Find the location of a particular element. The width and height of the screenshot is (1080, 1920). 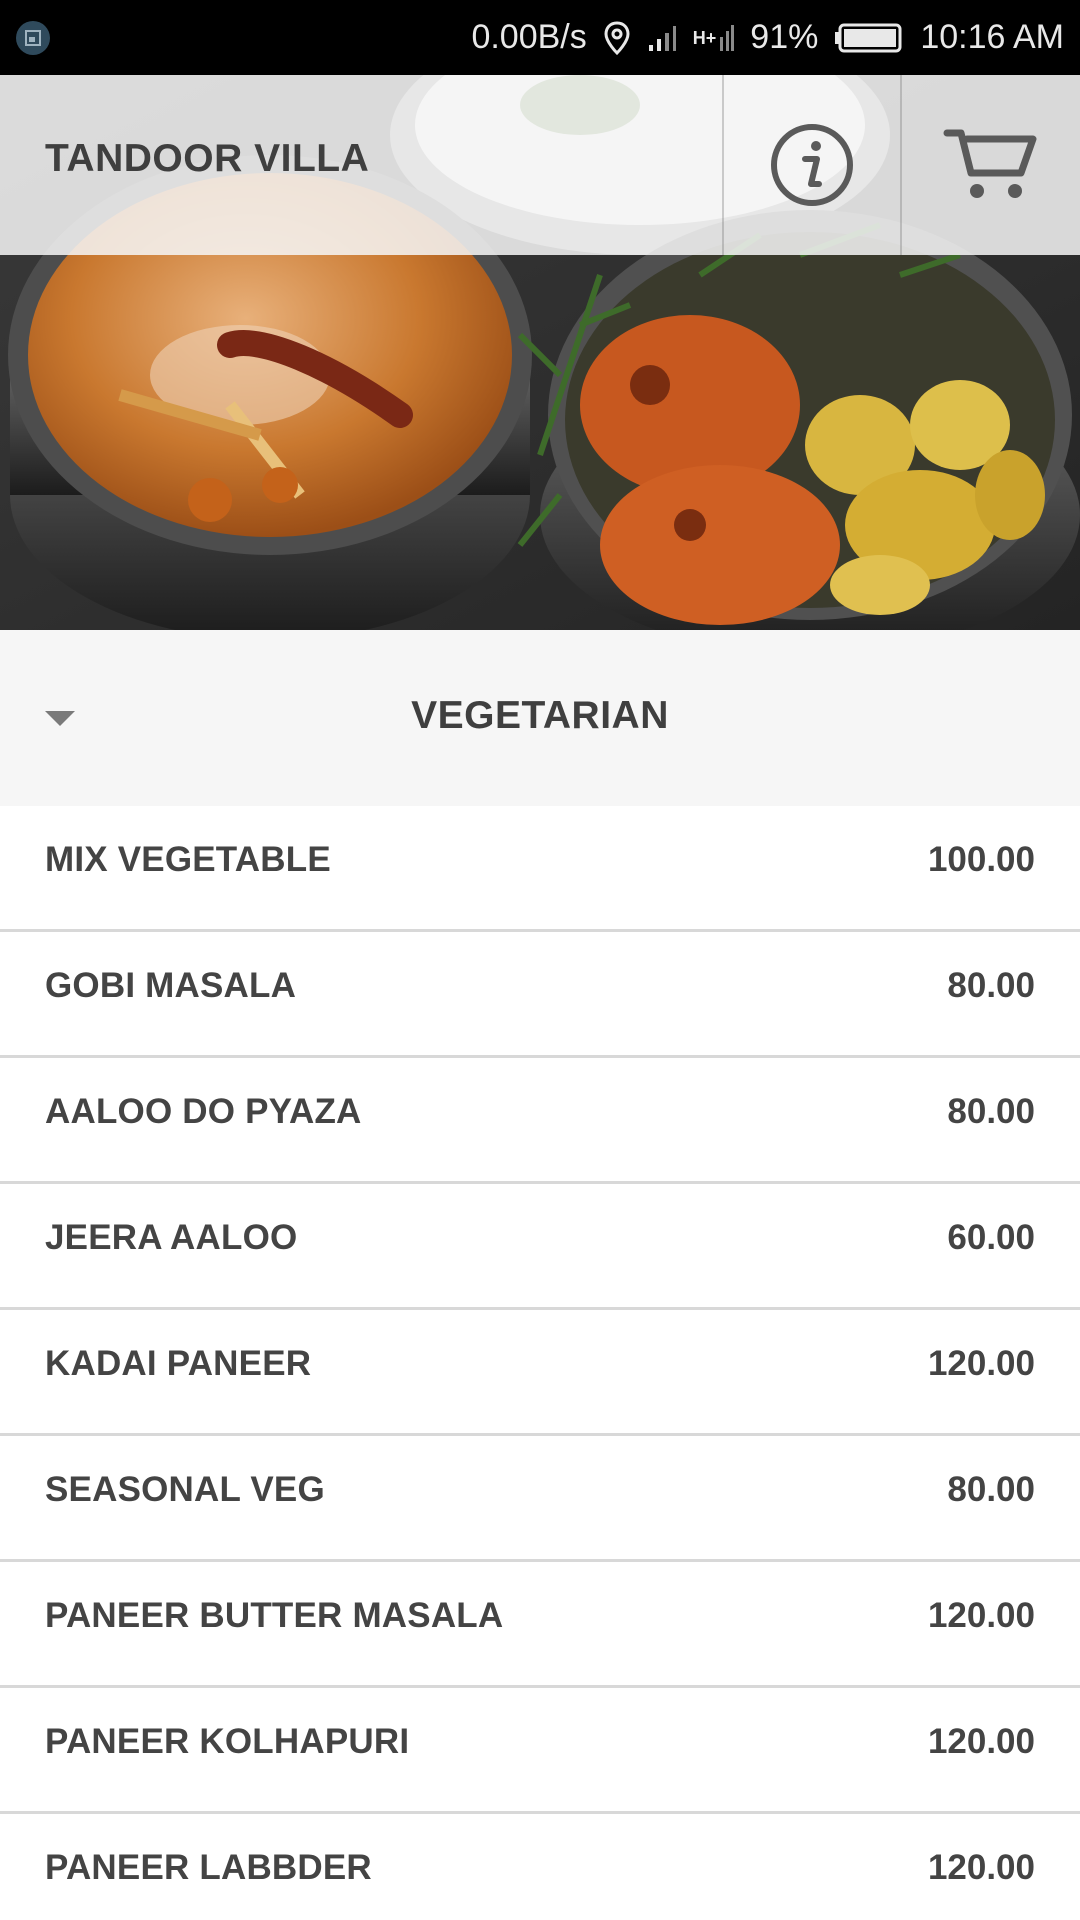

menu-item: PANEER KOLHAPURI 120.00 is located at coordinates (540, 1751).